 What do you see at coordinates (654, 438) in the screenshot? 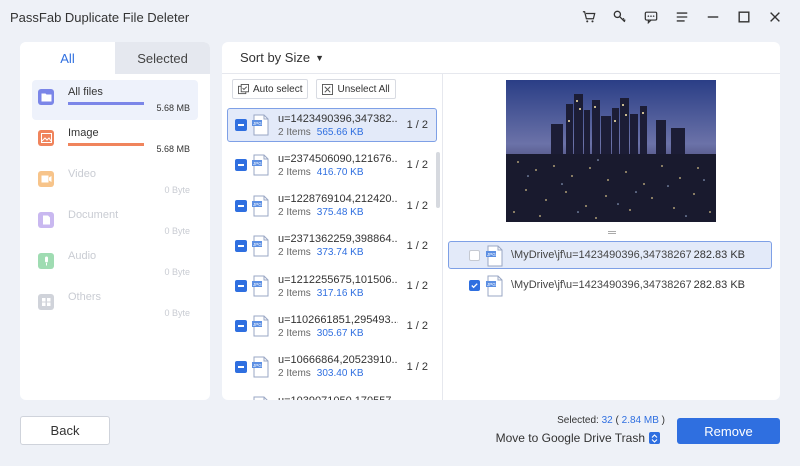
I see `updown-arrows-icon` at bounding box center [654, 438].